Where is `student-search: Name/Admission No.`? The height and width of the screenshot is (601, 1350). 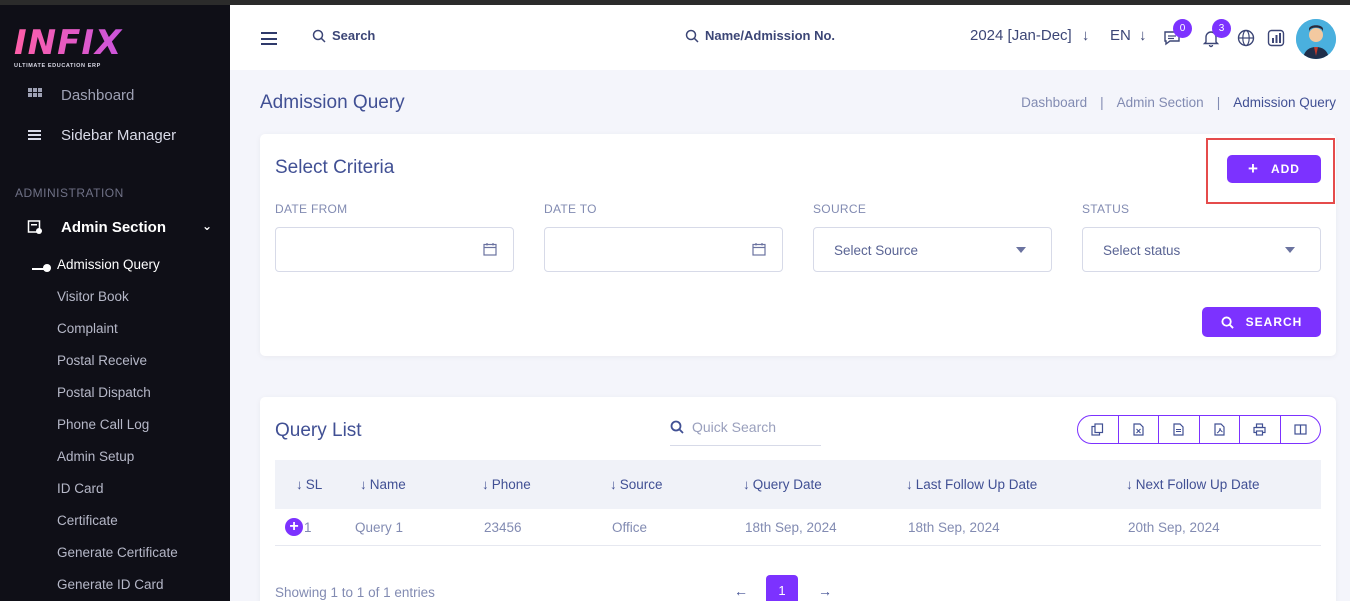
student-search: Name/Admission No. is located at coordinates (760, 35).